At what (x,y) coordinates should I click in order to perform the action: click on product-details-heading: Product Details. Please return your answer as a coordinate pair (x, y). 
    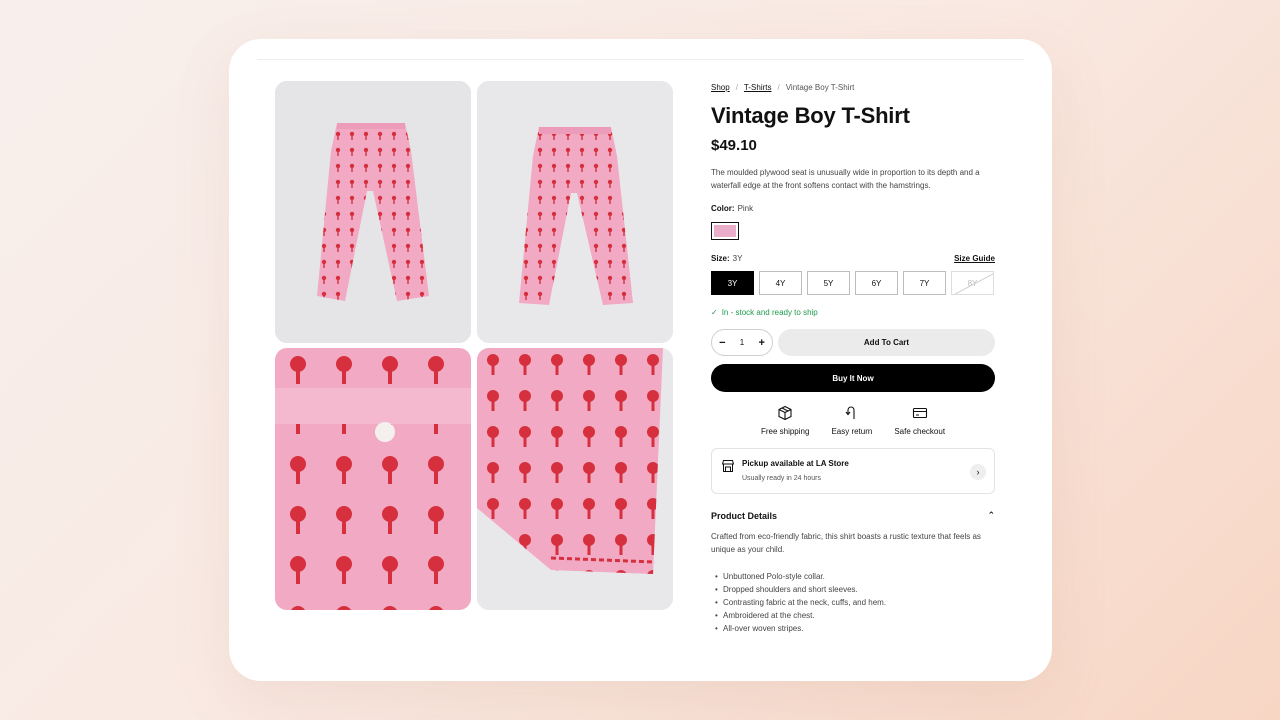
    Looking at the image, I should click on (744, 515).